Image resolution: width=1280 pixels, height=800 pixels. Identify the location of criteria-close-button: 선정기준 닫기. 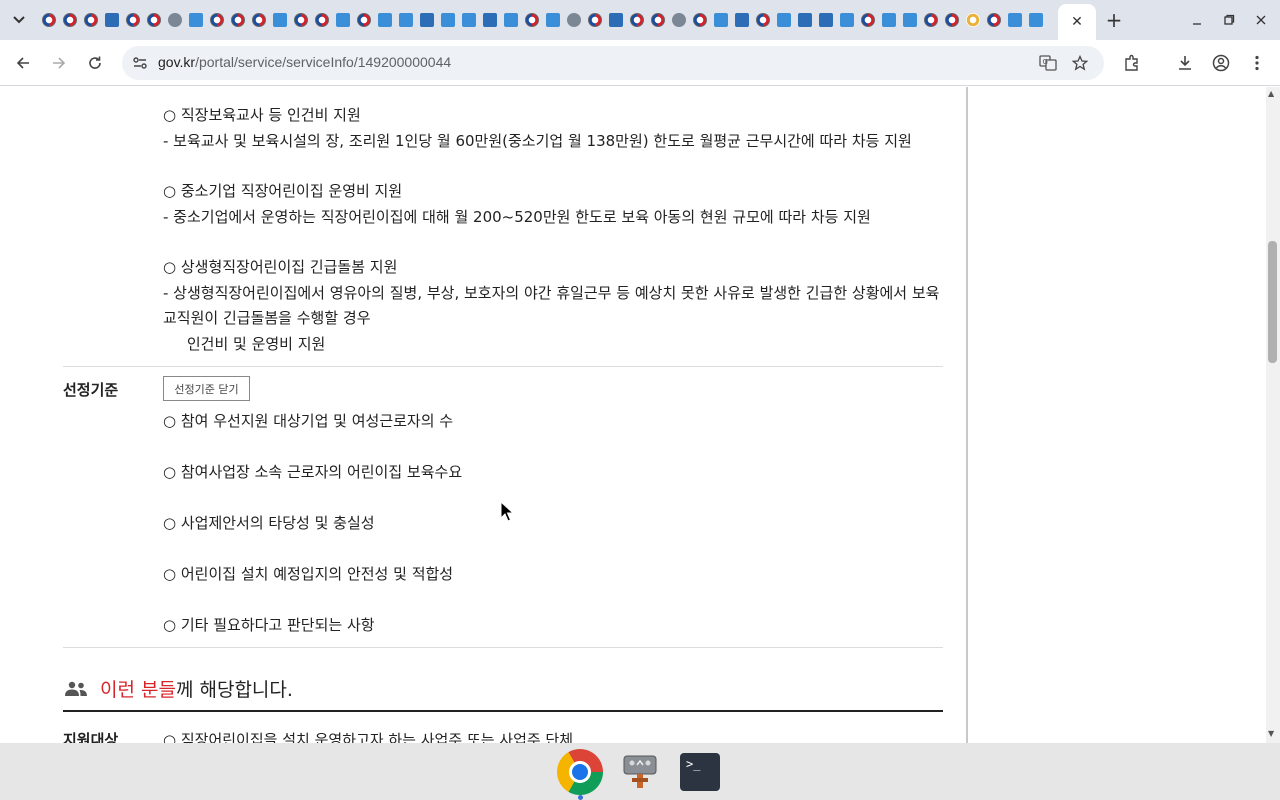
(206, 388).